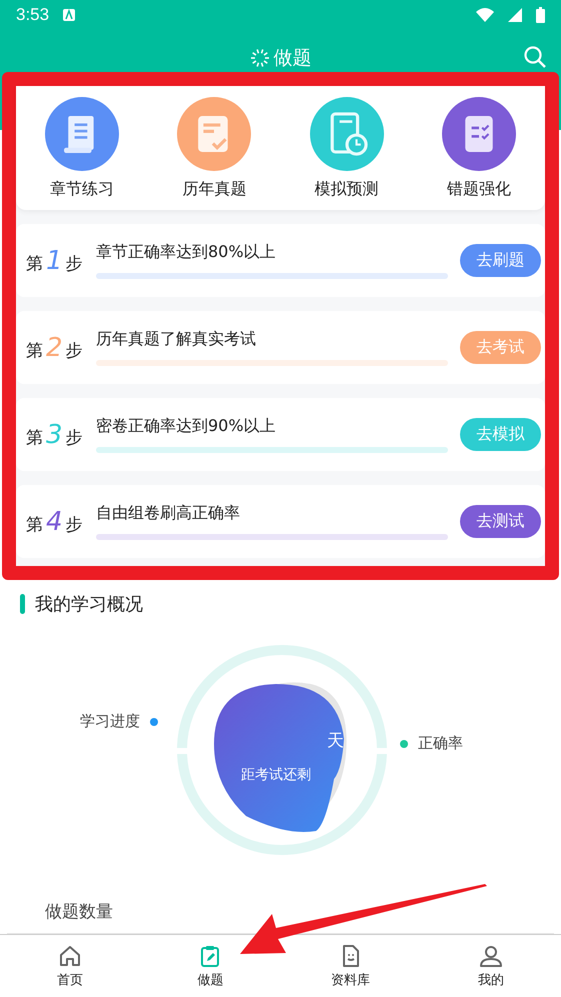  Describe the element at coordinates (515, 15) in the screenshot. I see `signal-icon` at that location.